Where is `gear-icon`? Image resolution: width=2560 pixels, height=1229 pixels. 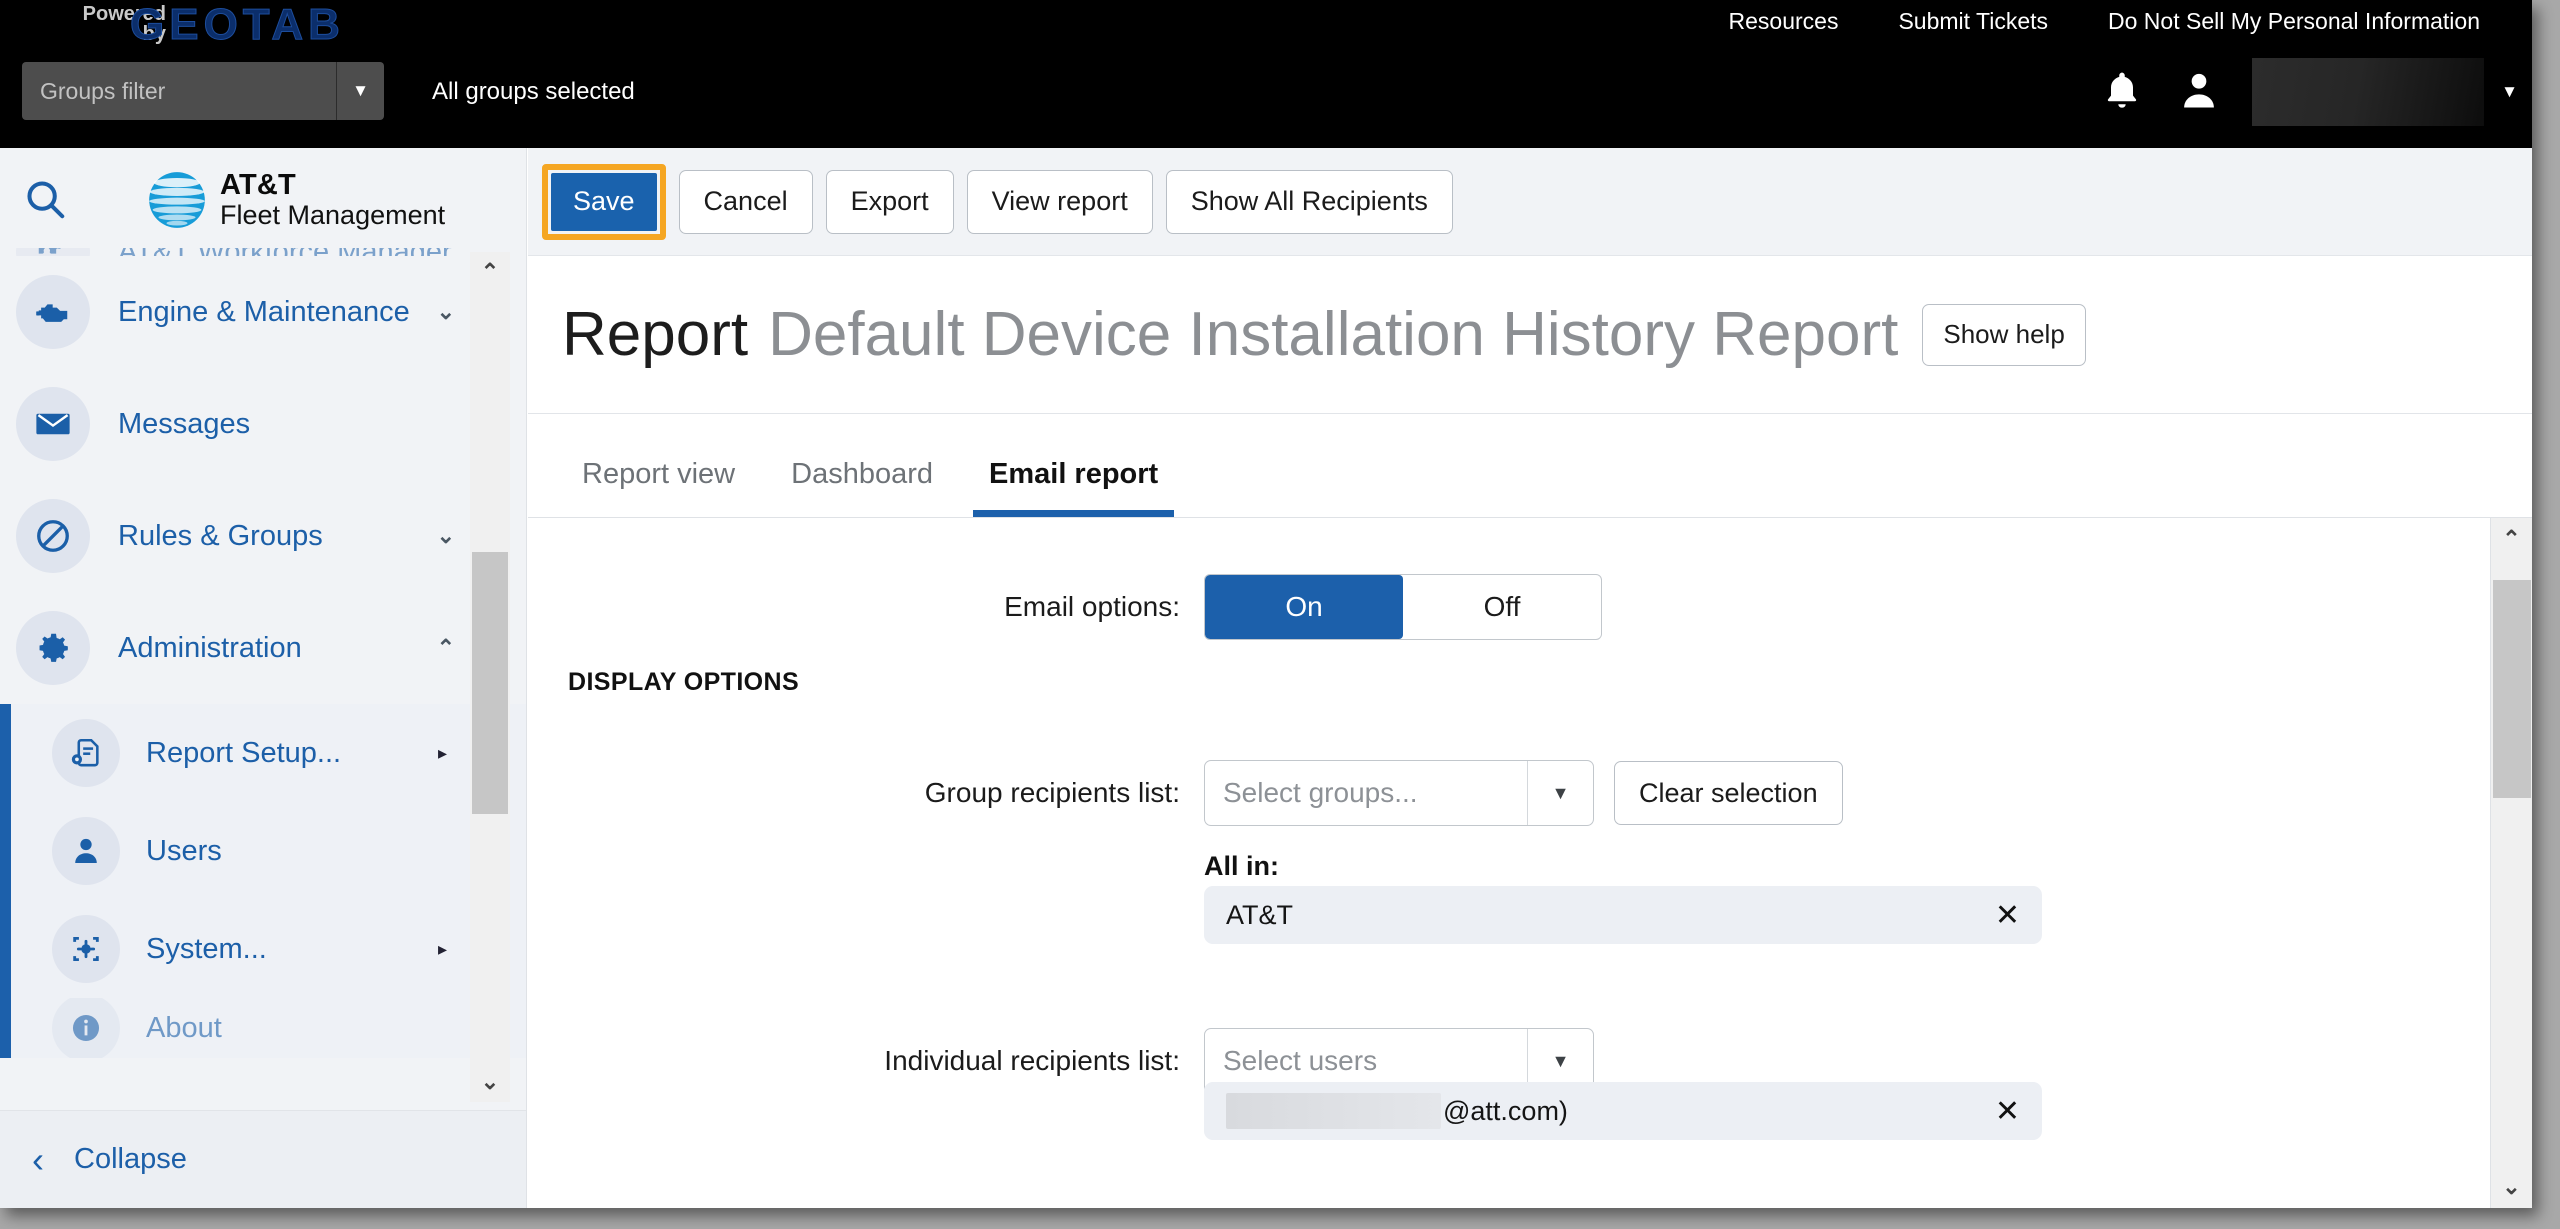 gear-icon is located at coordinates (53, 648).